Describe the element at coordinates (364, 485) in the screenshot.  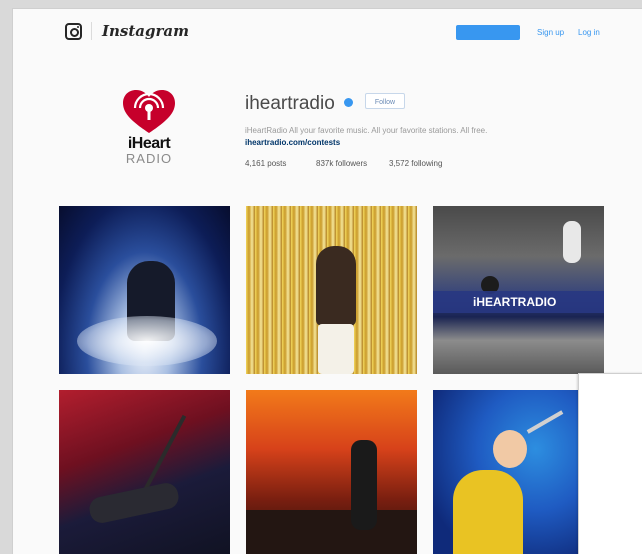
I see `singer-silhouette` at that location.